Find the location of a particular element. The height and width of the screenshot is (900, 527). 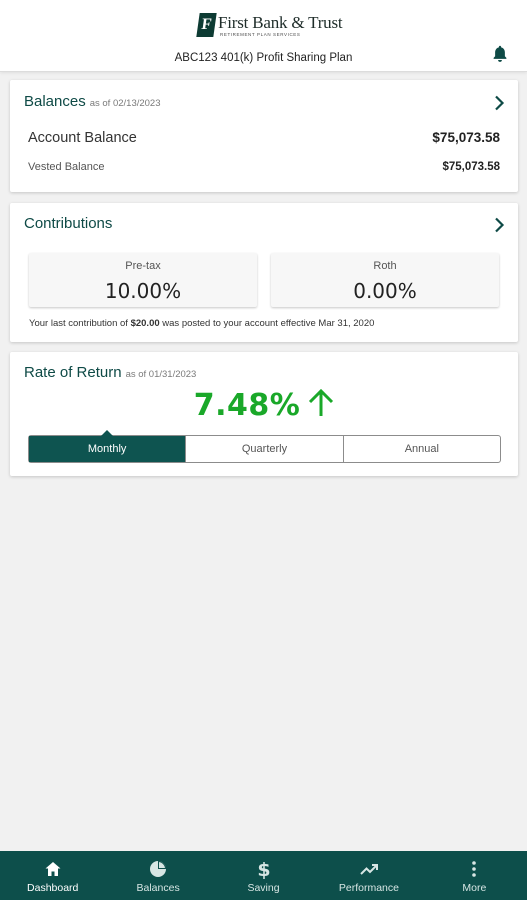

pie-chart-icon is located at coordinates (158, 869).